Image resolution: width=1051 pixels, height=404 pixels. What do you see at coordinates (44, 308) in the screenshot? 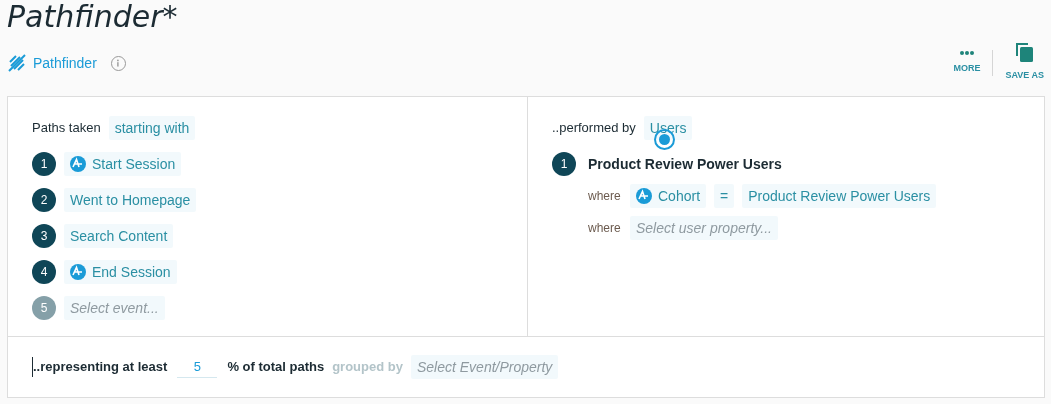
I see `step-number: 5` at bounding box center [44, 308].